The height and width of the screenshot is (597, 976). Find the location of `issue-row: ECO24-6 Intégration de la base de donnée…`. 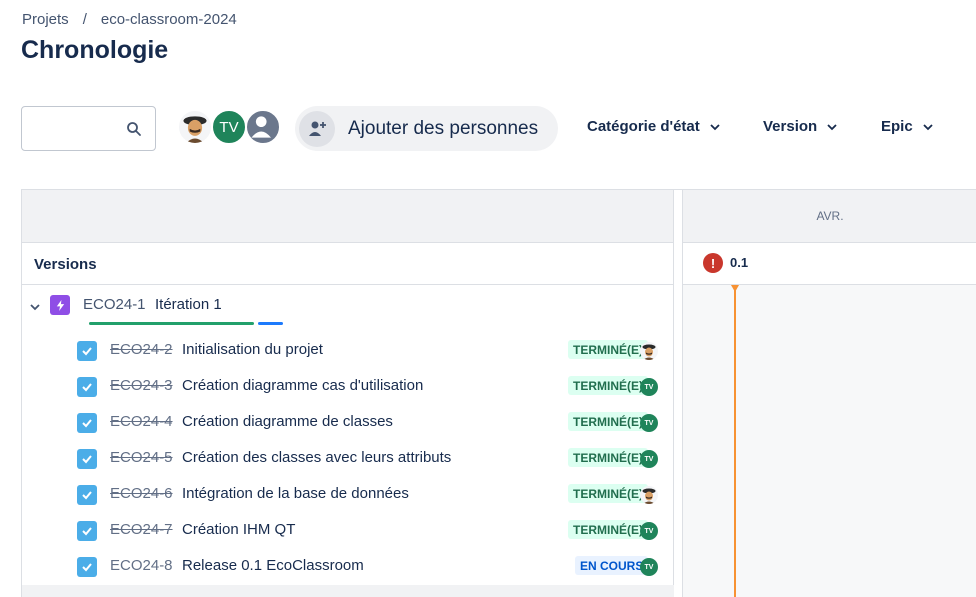

issue-row: ECO24-6 Intégration de la base de donnée… is located at coordinates (348, 497).